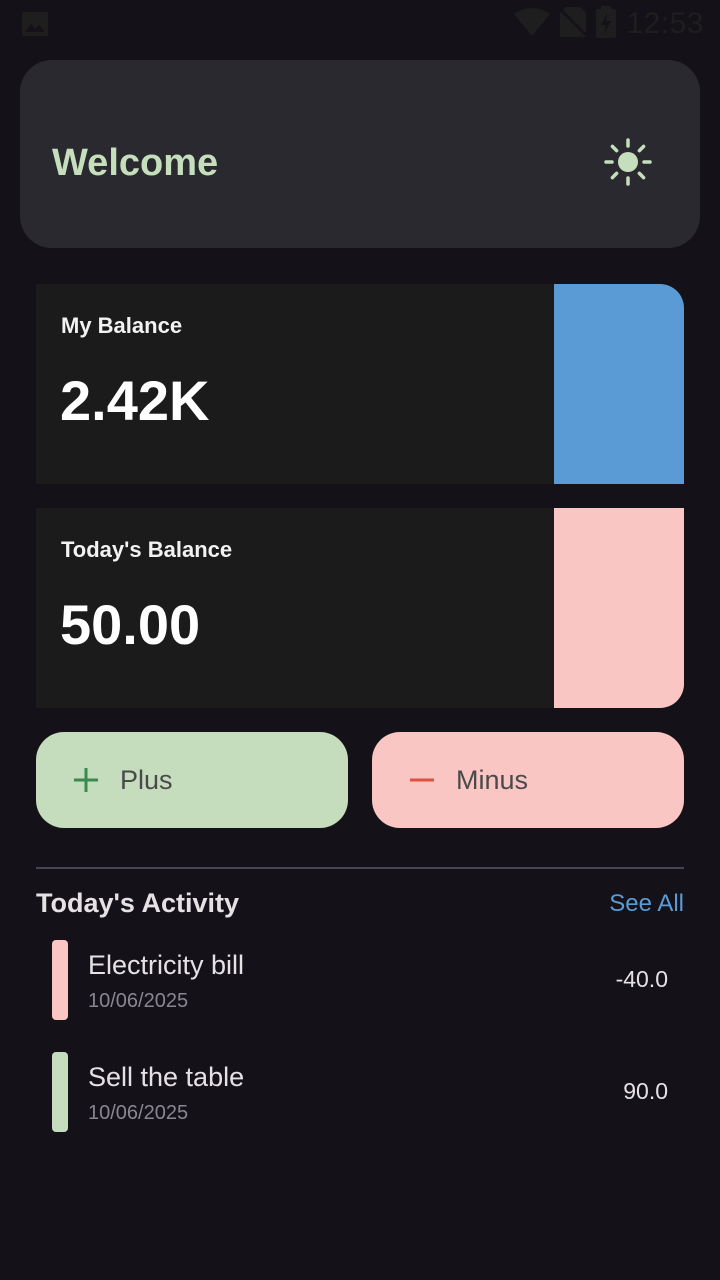 This screenshot has height=1280, width=720. What do you see at coordinates (646, 904) in the screenshot?
I see `see-all-link: See All` at bounding box center [646, 904].